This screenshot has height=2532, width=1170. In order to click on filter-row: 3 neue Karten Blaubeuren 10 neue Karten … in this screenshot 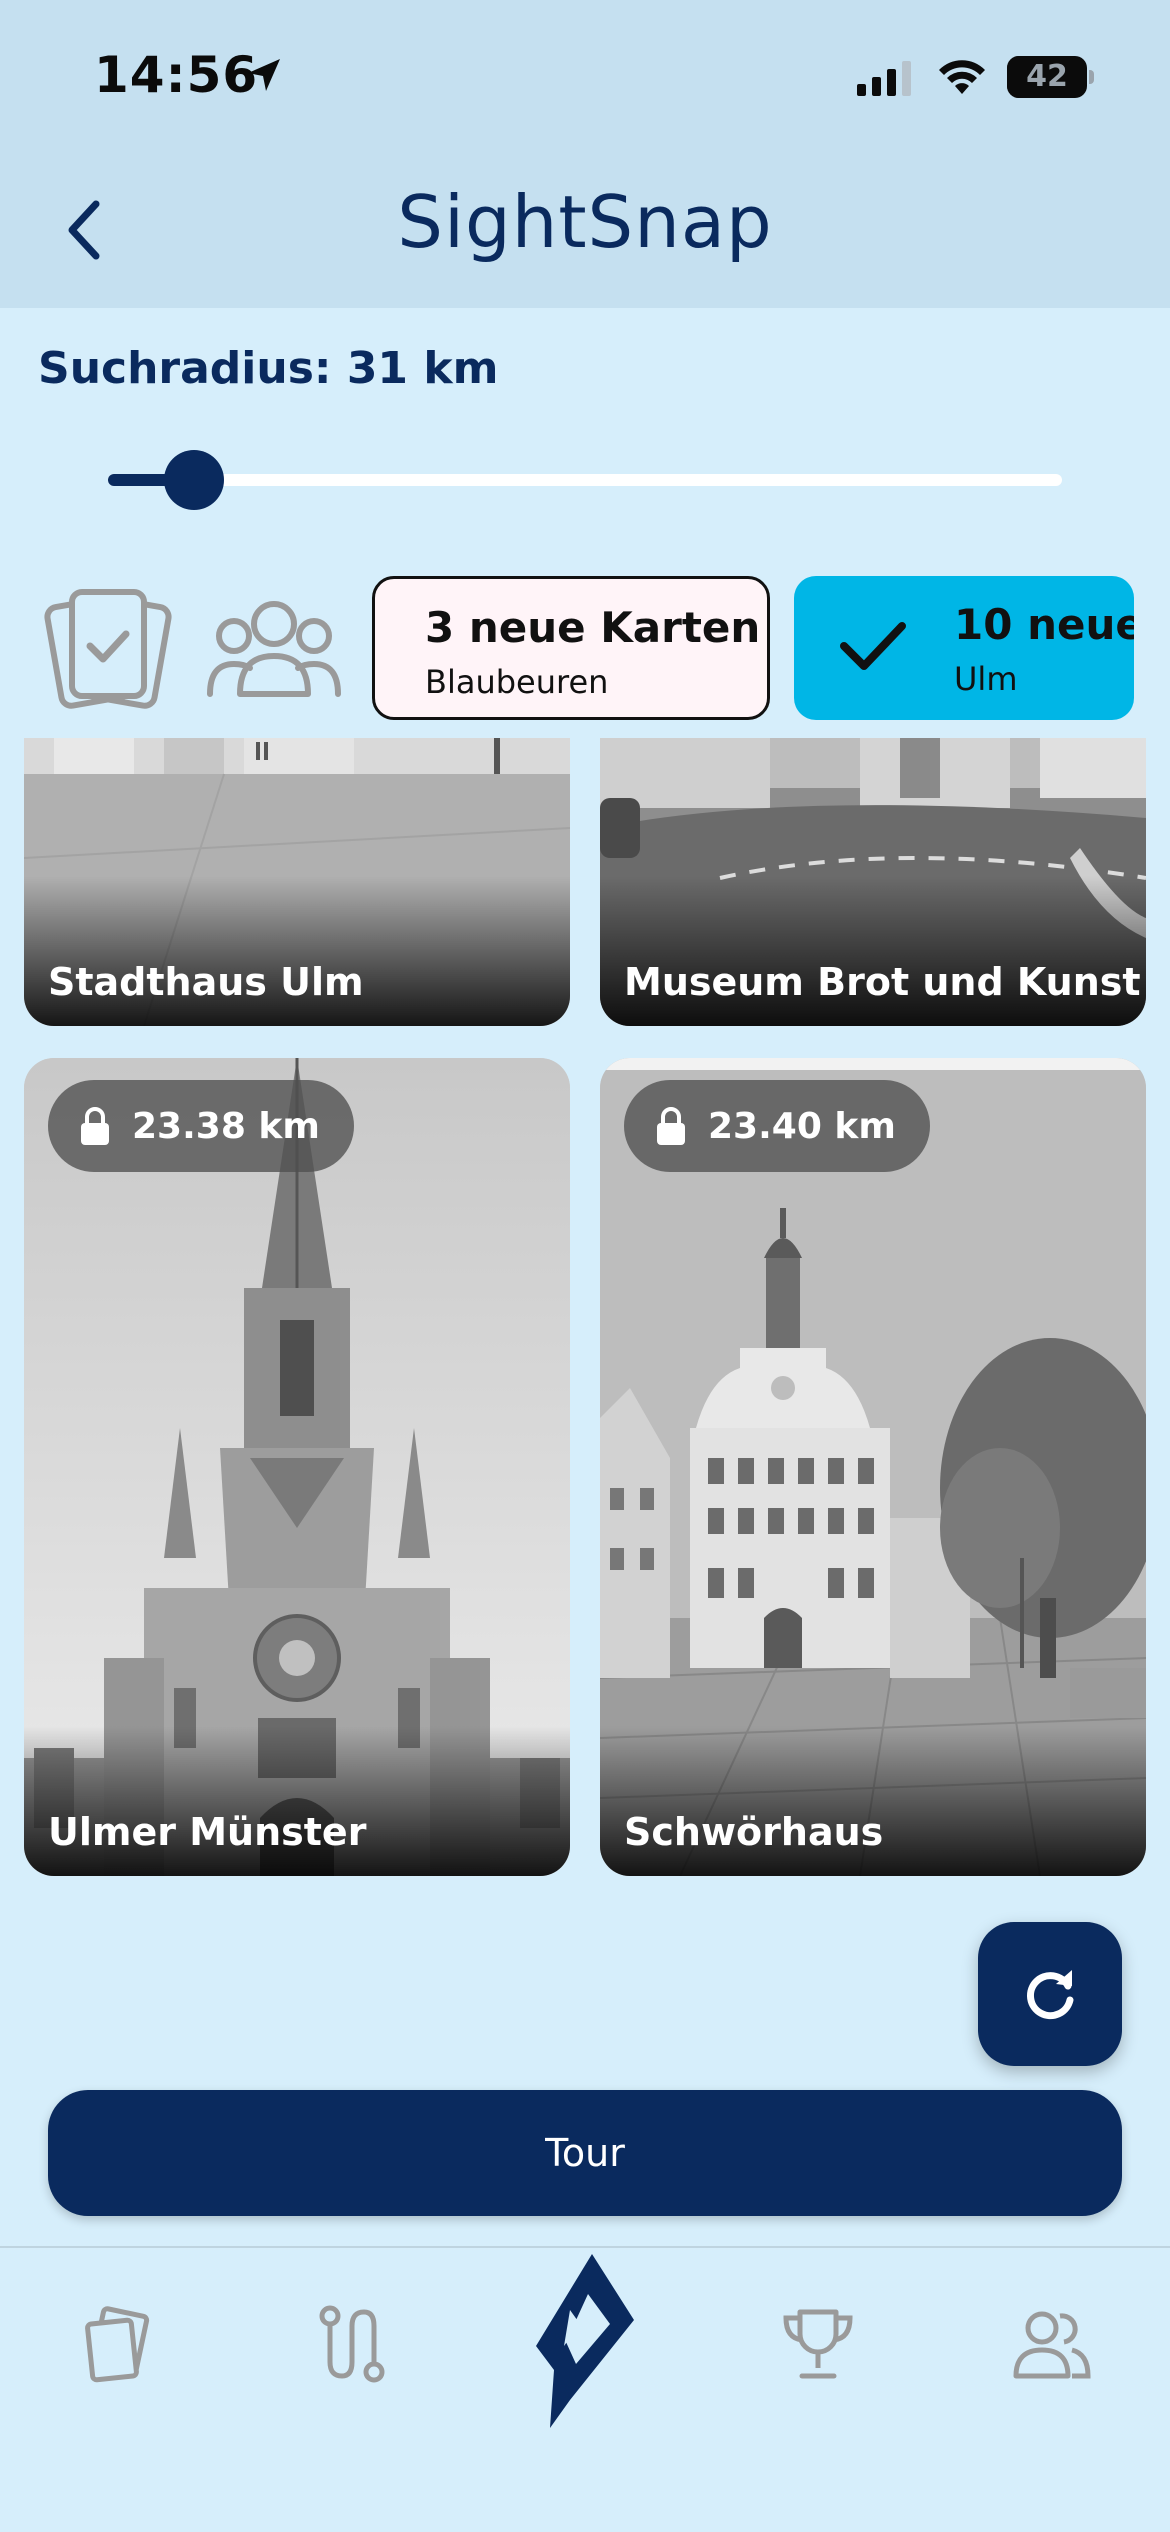, I will do `click(585, 648)`.